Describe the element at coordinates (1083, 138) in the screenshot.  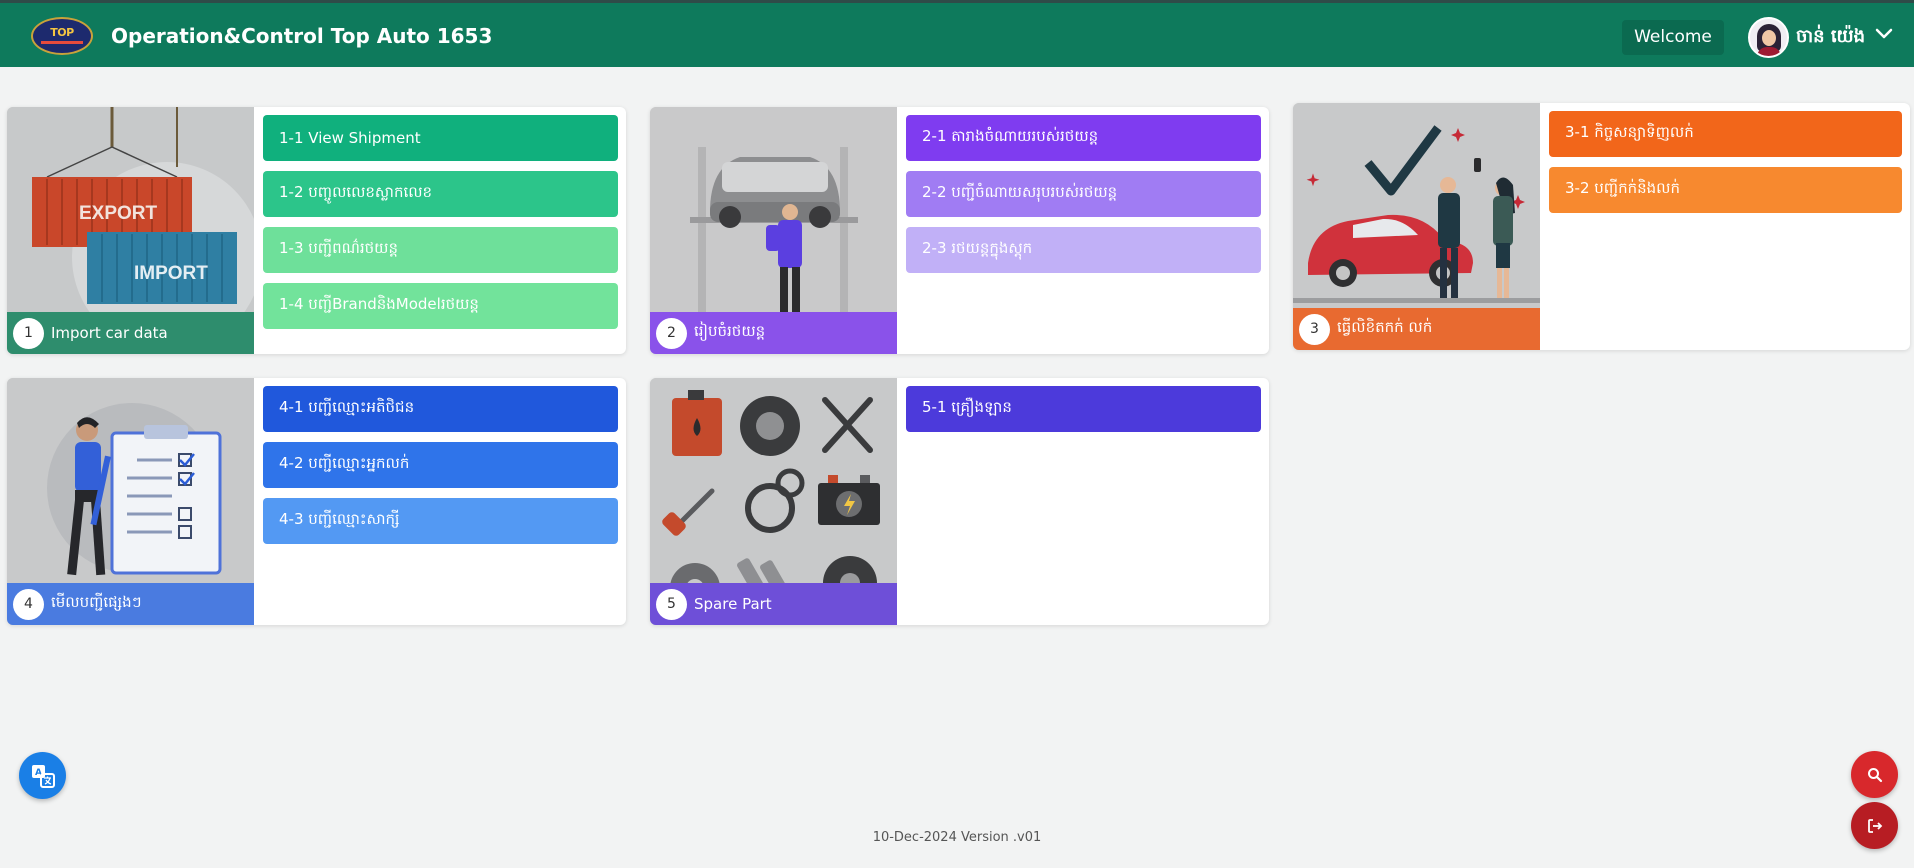
I see `menu-button-2-1: 2-1 តារាងចំណាយរបស់រថយន្ត` at that location.